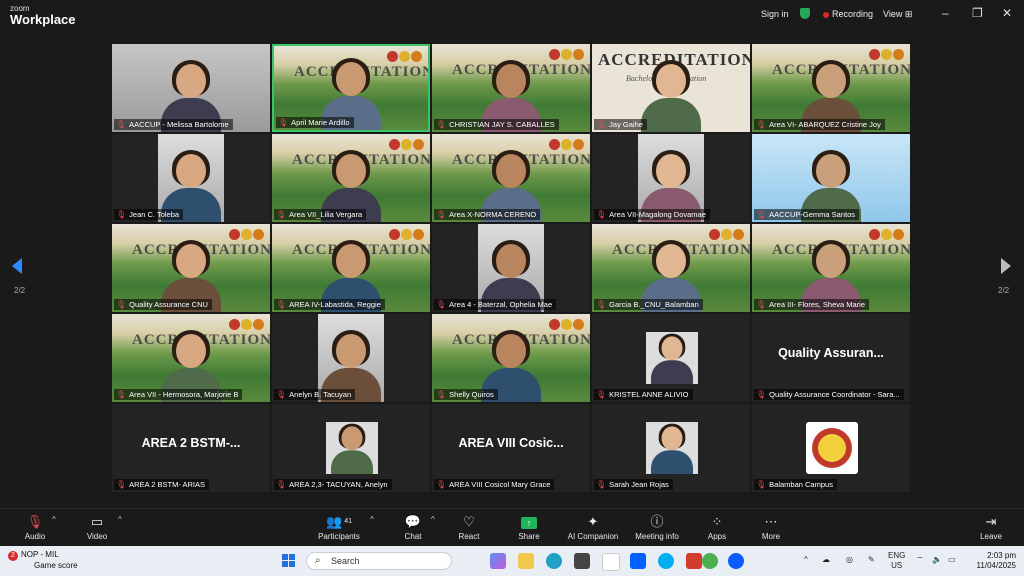  Describe the element at coordinates (671, 358) in the screenshot. I see `participant-tile: 🎙 KRISTEL ANNE ALIVIO` at that location.